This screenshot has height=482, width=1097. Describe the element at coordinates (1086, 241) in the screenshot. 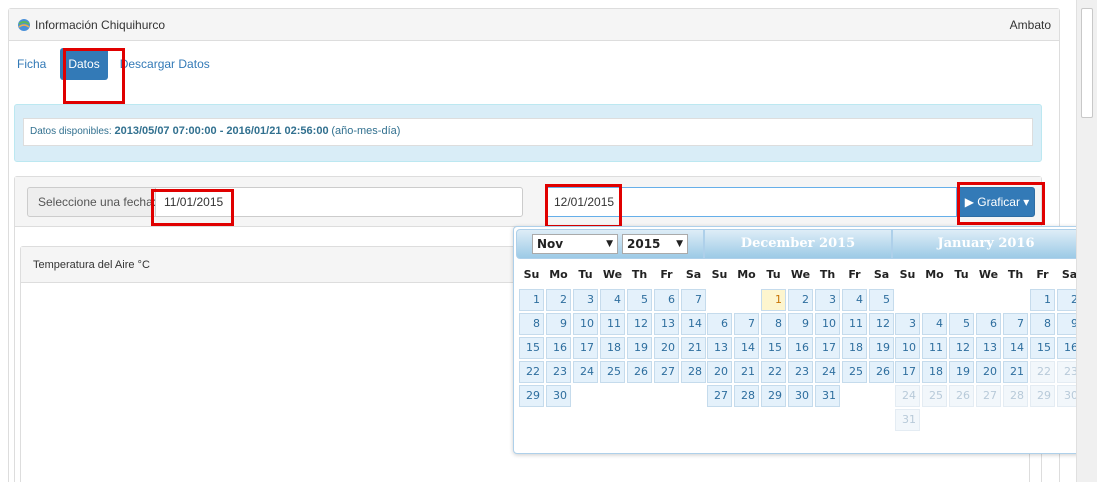

I see `page-scrollbar` at that location.